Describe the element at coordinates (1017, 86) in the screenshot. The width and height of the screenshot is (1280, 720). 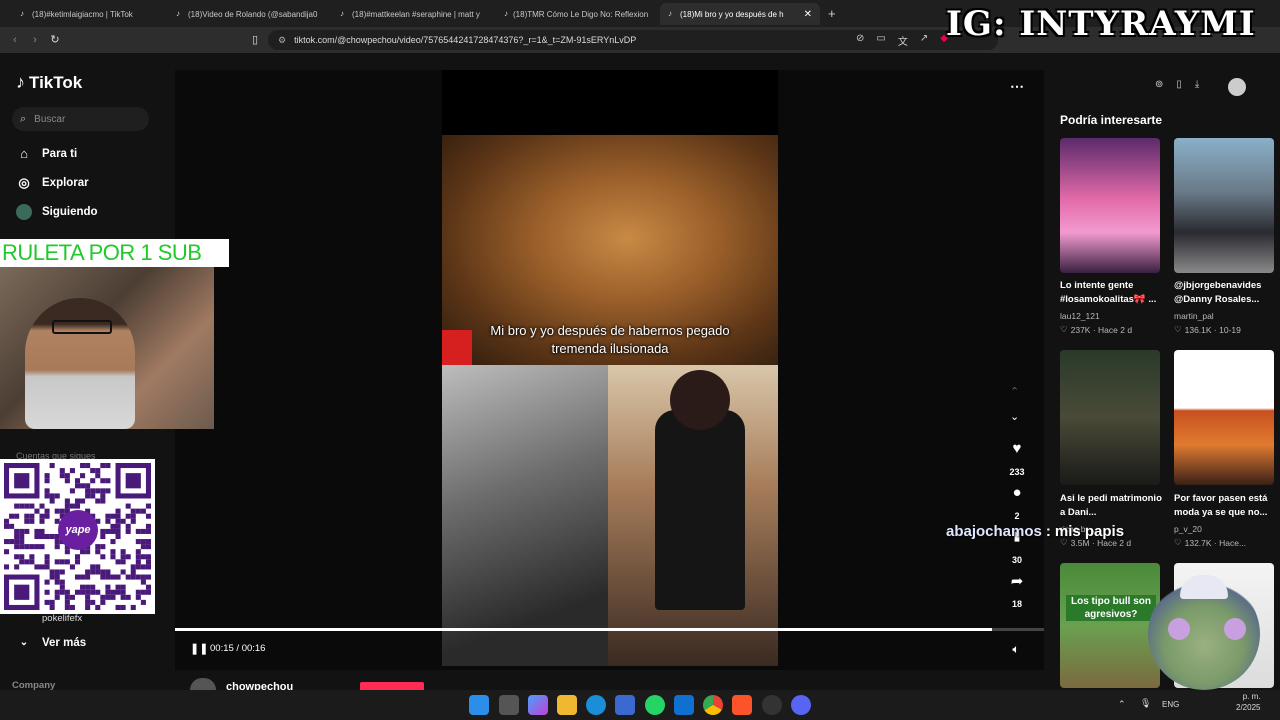
I see `more-options-icon: ⋯` at that location.